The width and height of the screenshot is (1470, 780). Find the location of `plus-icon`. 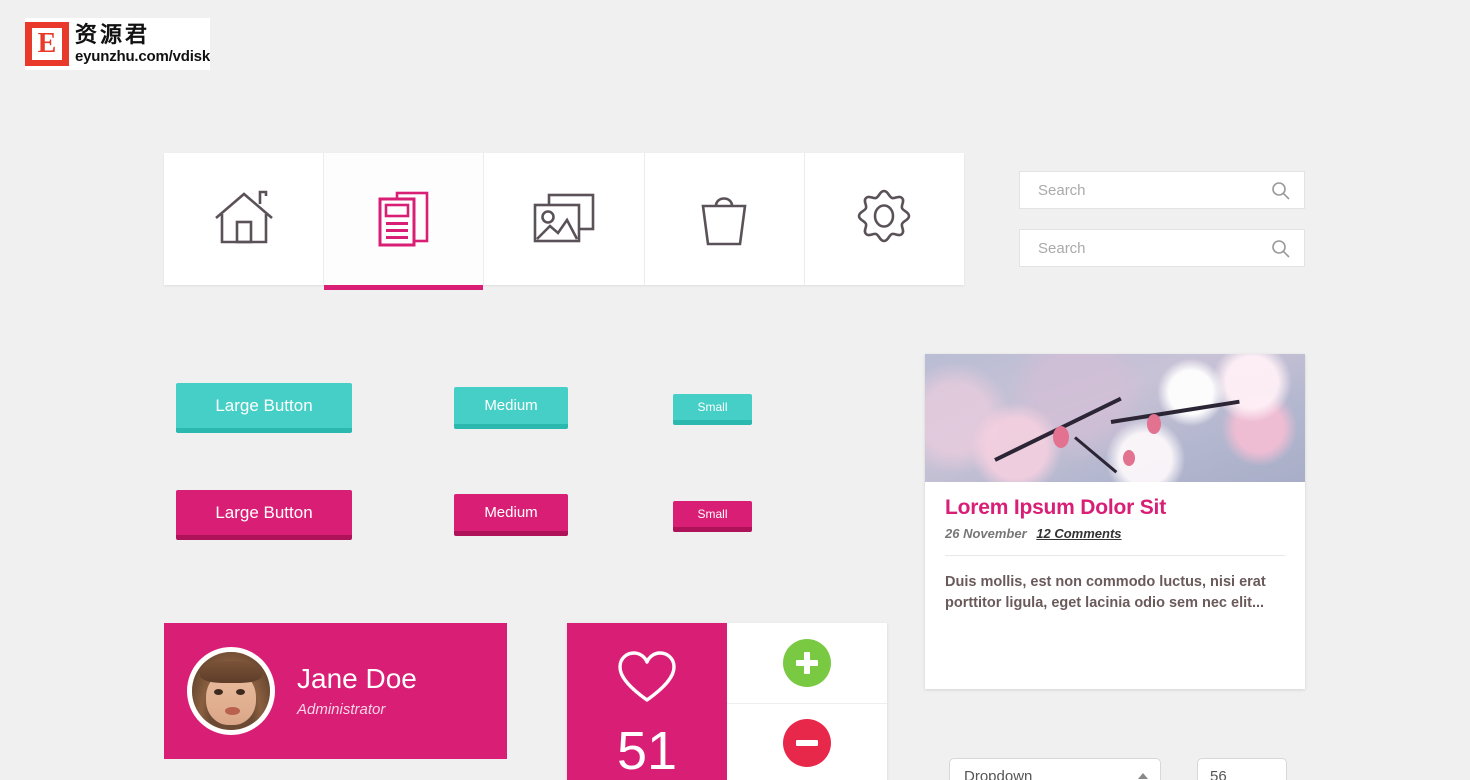

plus-icon is located at coordinates (807, 662).